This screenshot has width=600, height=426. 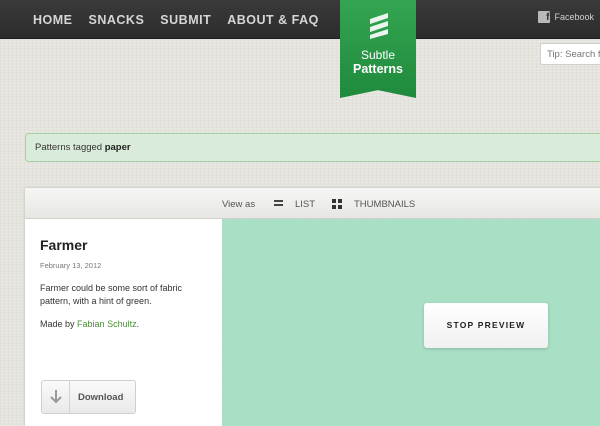 What do you see at coordinates (117, 147) in the screenshot?
I see `tag-name: paper` at bounding box center [117, 147].